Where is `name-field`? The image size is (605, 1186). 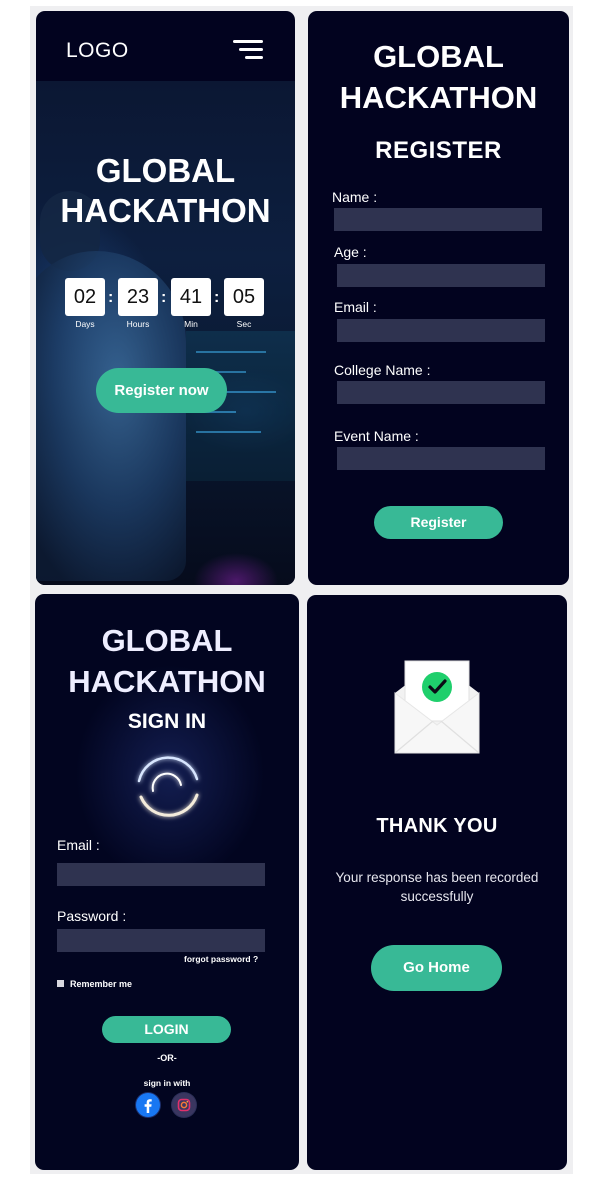 name-field is located at coordinates (438, 219).